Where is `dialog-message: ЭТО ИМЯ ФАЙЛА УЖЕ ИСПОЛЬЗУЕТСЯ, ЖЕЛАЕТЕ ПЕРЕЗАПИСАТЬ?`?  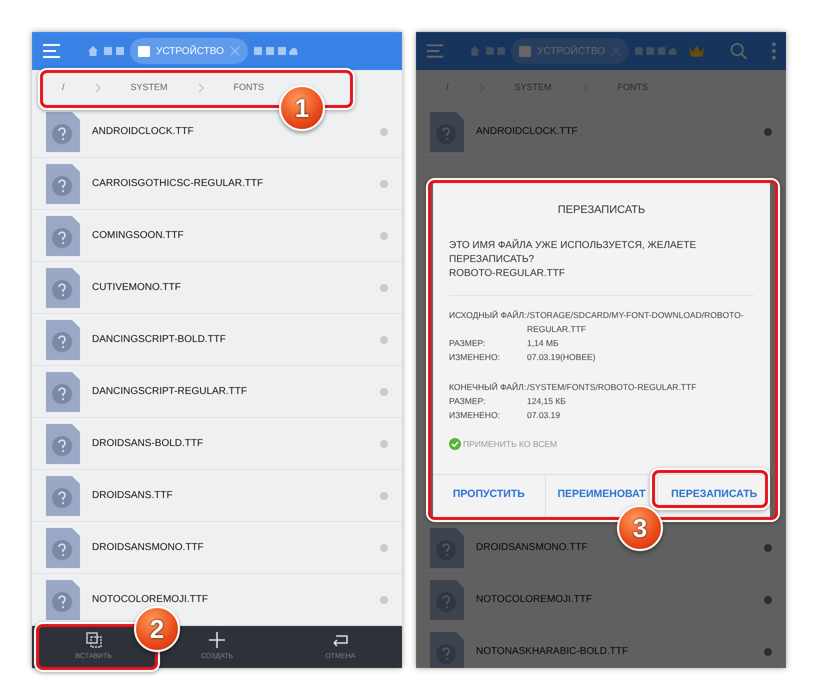
dialog-message: ЭТО ИМЯ ФАЙЛА УЖЕ ИСПОЛЬЗУЕТСЯ, ЖЕЛАЕТЕ ПЕРЕЗАПИСАТЬ? is located at coordinates (573, 252).